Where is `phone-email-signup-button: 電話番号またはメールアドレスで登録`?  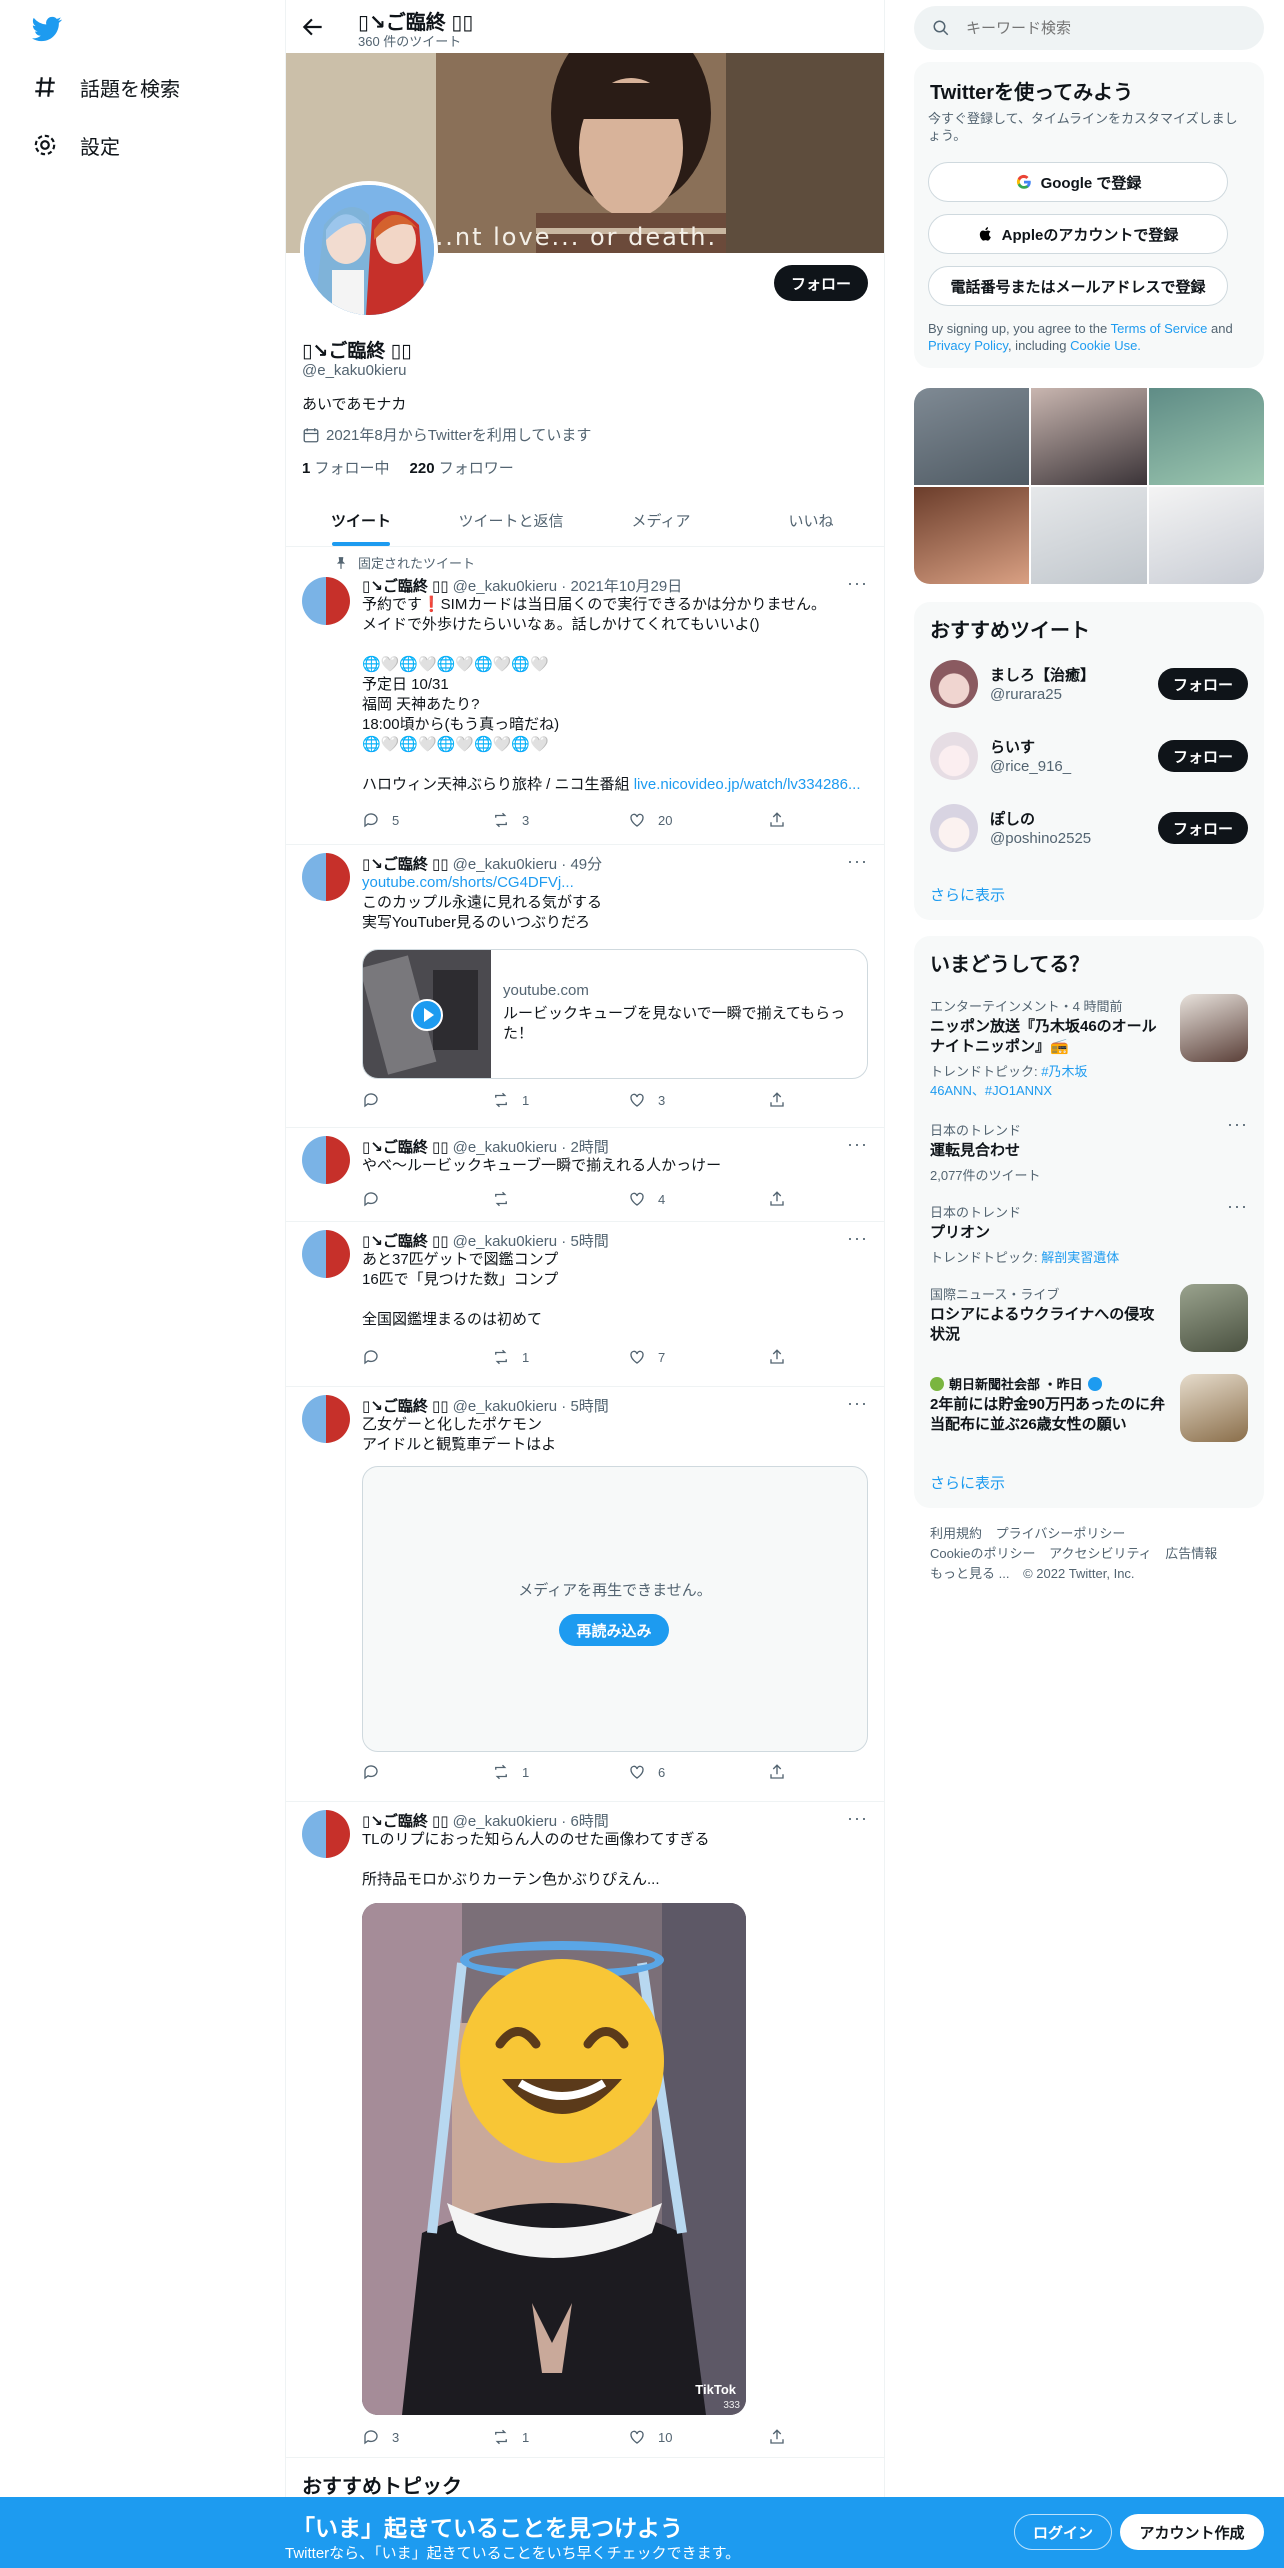 phone-email-signup-button: 電話番号またはメールアドレスで登録 is located at coordinates (1078, 286).